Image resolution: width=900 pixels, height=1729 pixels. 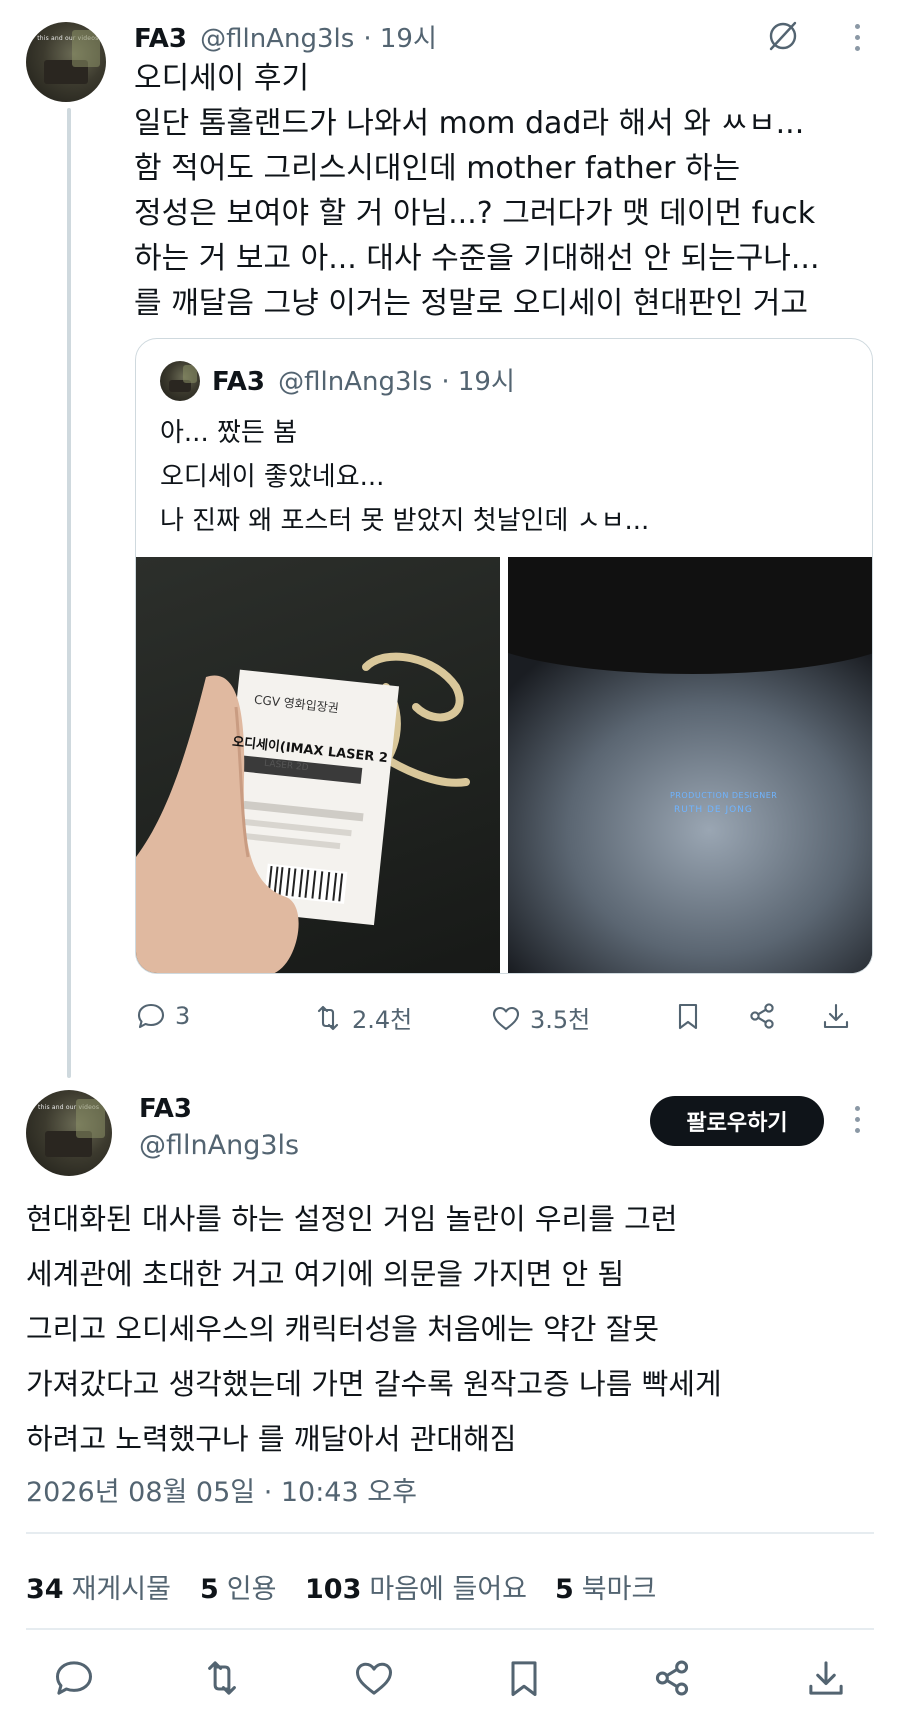 What do you see at coordinates (333, 1589) in the screenshot?
I see `stat-count: 103` at bounding box center [333, 1589].